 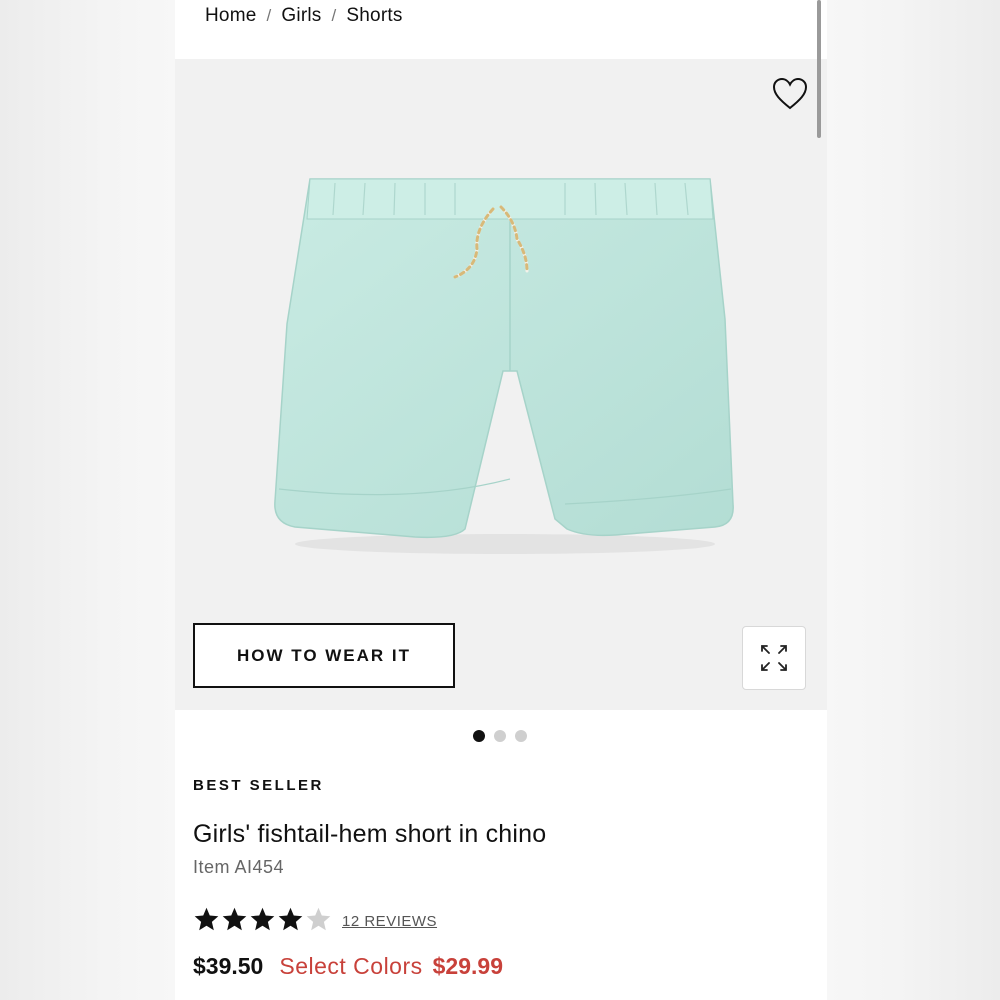 I want to click on breadcrumb-home: Home, so click(x=230, y=16).